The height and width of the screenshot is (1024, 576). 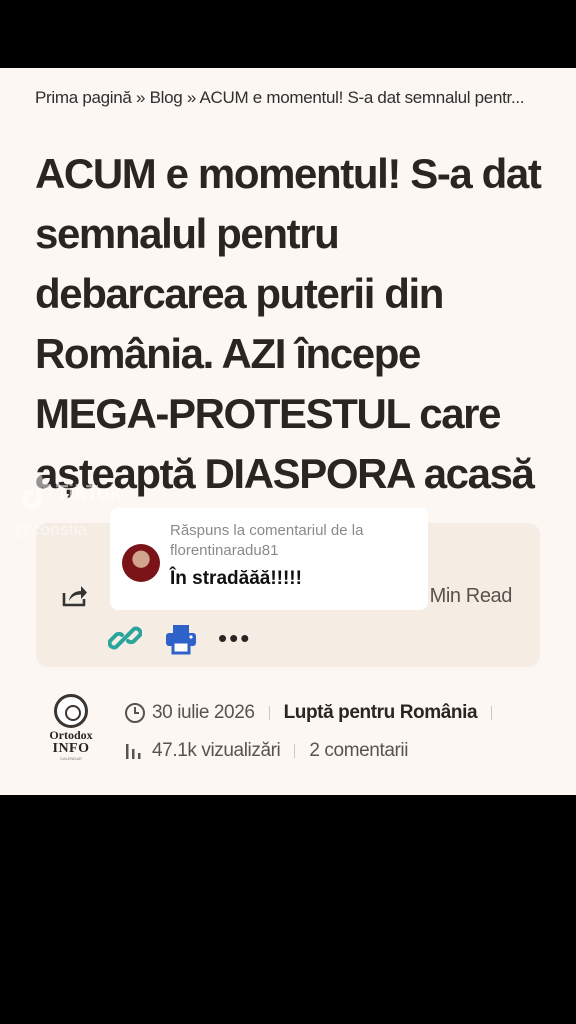 What do you see at coordinates (89, 493) in the screenshot?
I see `tiktok-watermark: TikTok` at bounding box center [89, 493].